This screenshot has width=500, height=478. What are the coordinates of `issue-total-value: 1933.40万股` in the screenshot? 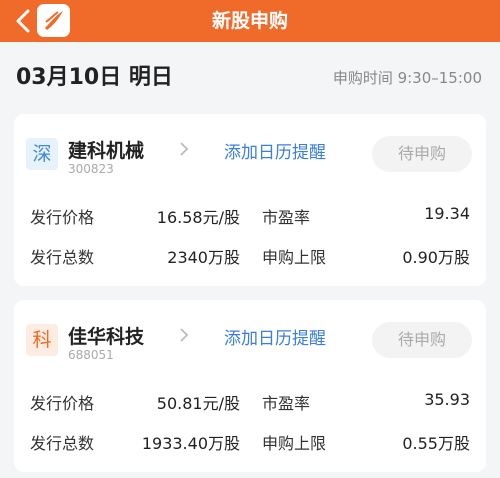 It's located at (190, 443).